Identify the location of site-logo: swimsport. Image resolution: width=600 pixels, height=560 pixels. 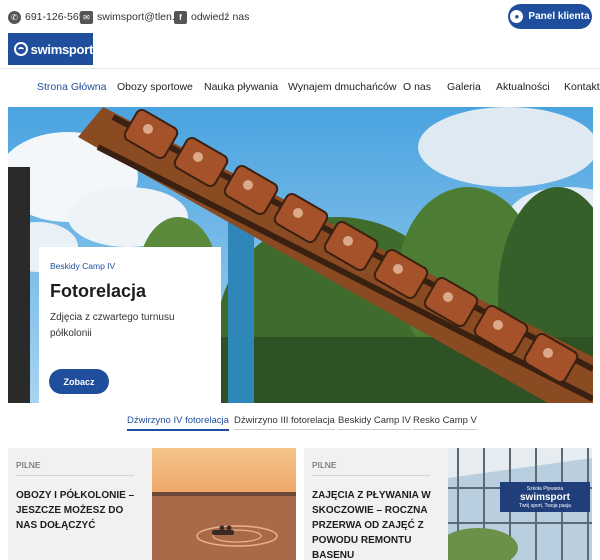
(50, 49).